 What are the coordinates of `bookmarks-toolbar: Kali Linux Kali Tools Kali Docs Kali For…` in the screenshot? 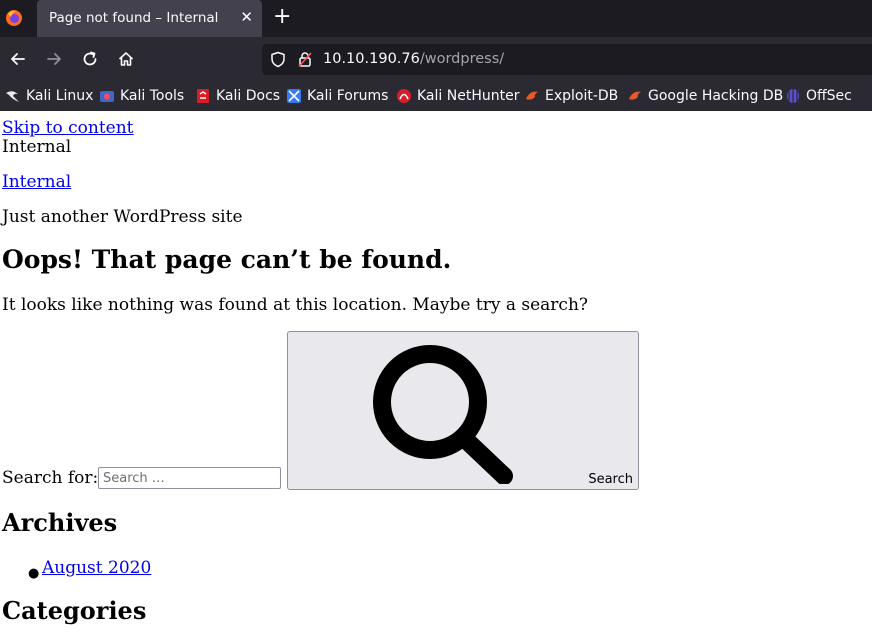 It's located at (436, 96).